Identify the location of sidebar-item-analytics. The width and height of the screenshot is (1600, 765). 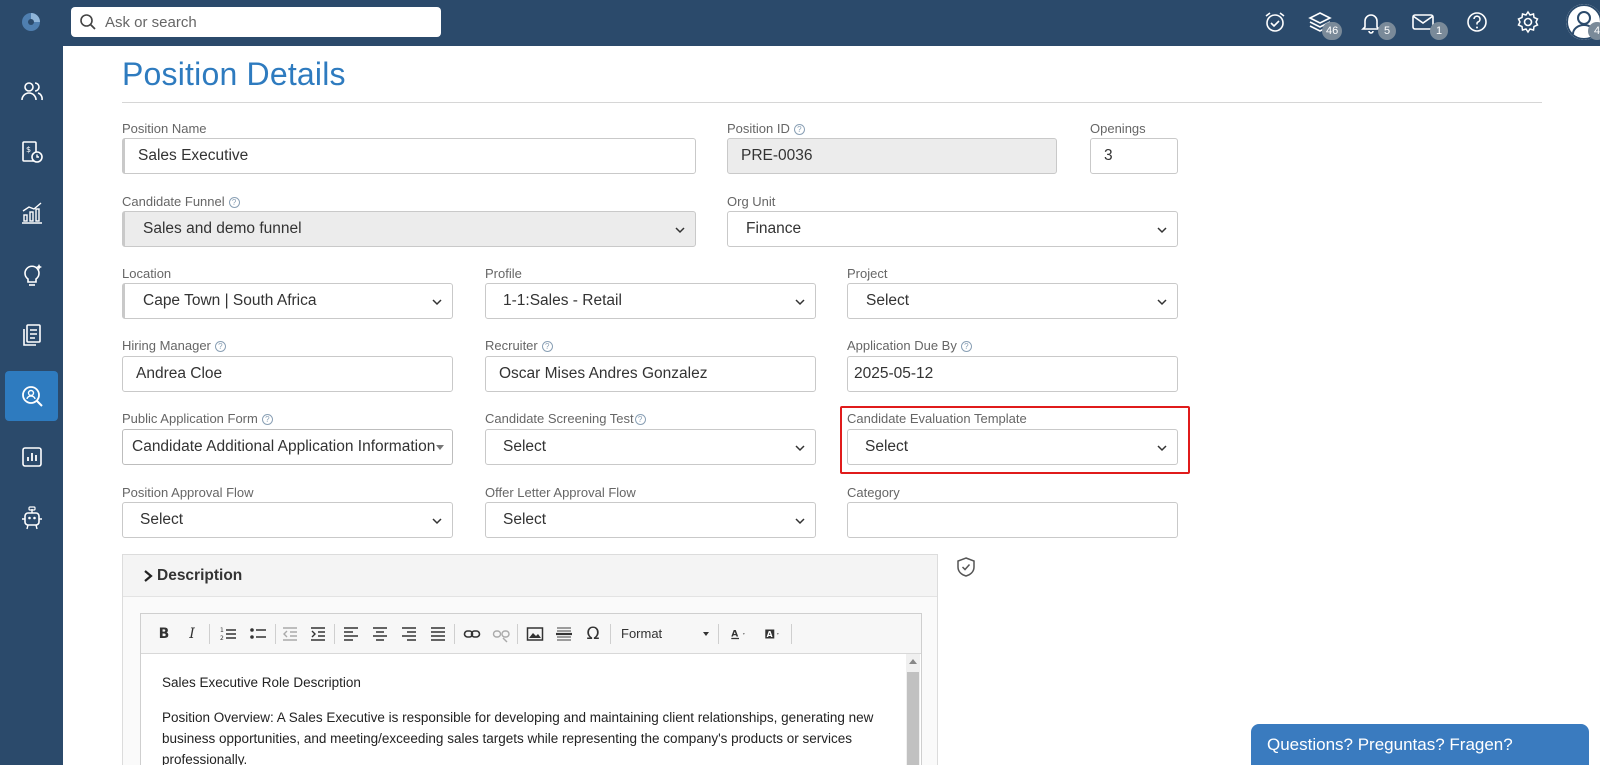
(31, 213).